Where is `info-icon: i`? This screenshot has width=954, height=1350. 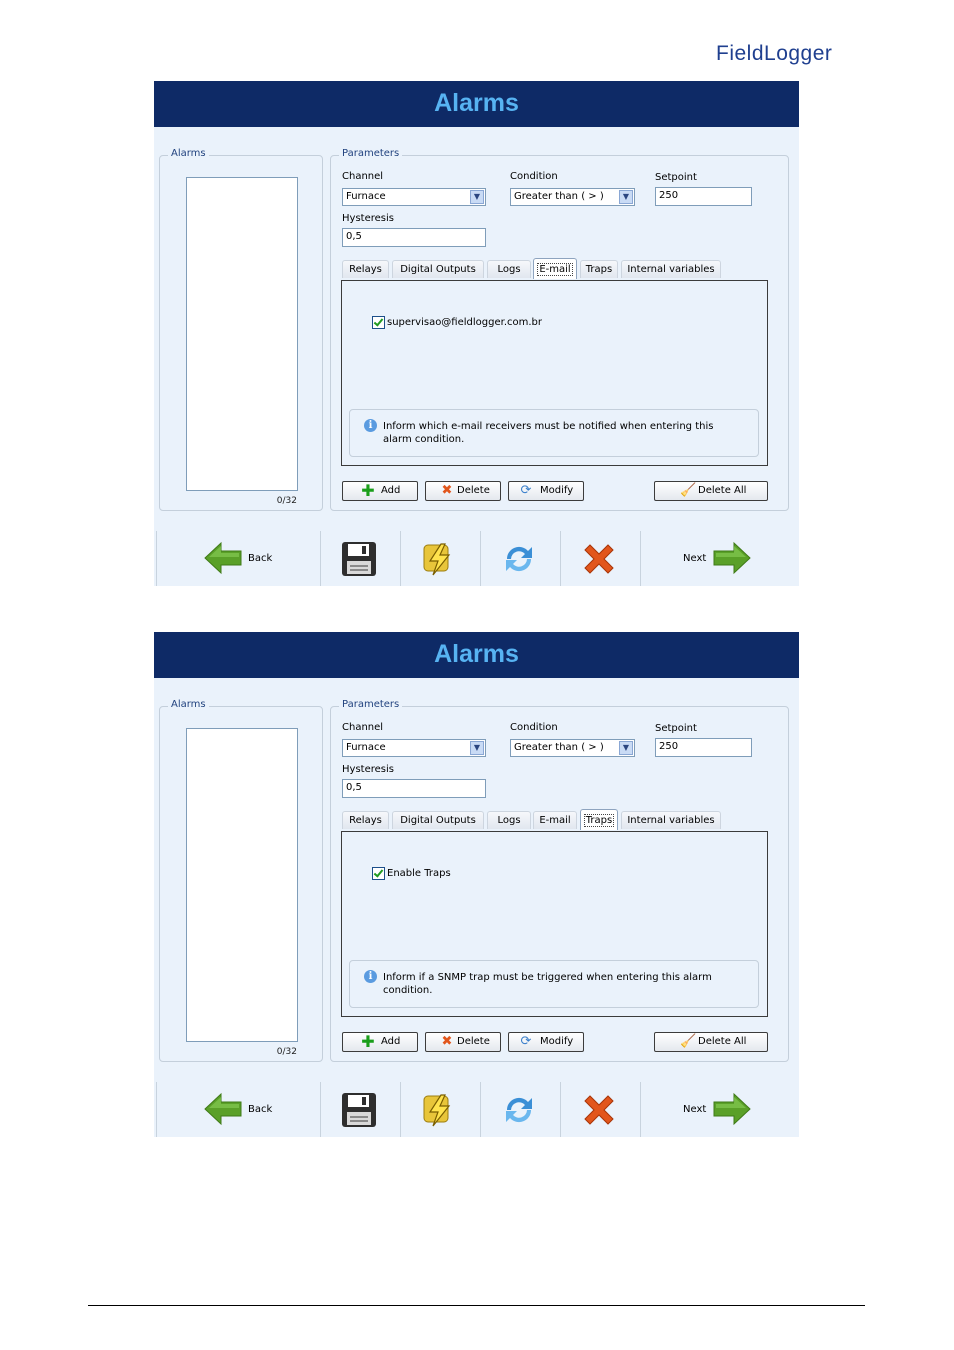
info-icon: i is located at coordinates (370, 976).